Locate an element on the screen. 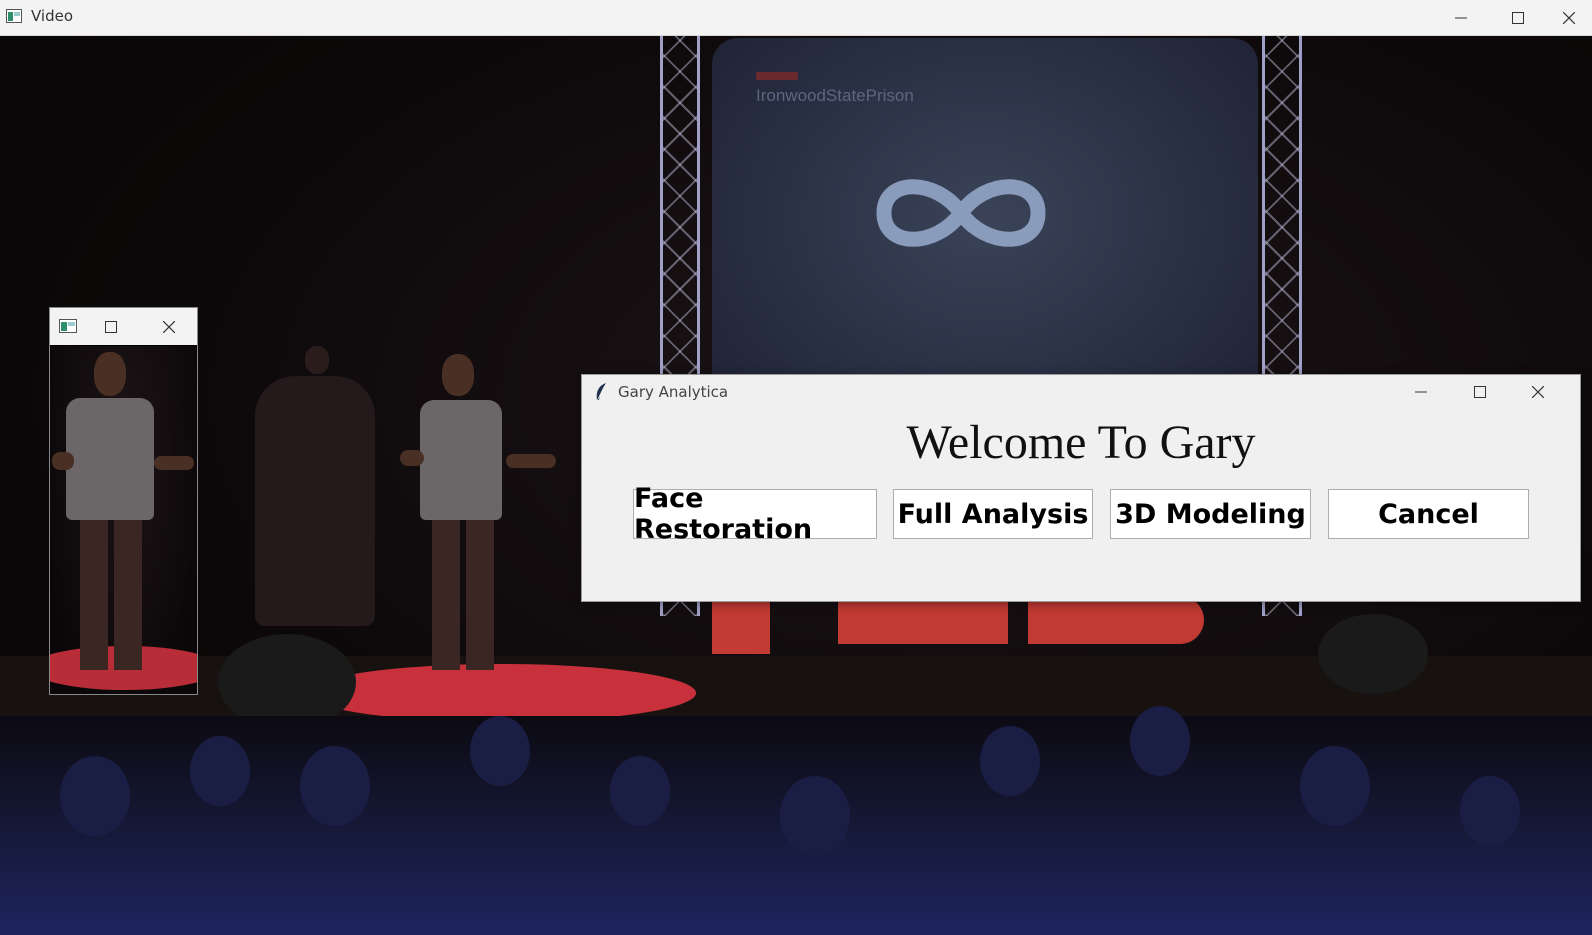 The height and width of the screenshot is (935, 1592). welcome-heading: Welcome To Gary is located at coordinates (1081, 442).